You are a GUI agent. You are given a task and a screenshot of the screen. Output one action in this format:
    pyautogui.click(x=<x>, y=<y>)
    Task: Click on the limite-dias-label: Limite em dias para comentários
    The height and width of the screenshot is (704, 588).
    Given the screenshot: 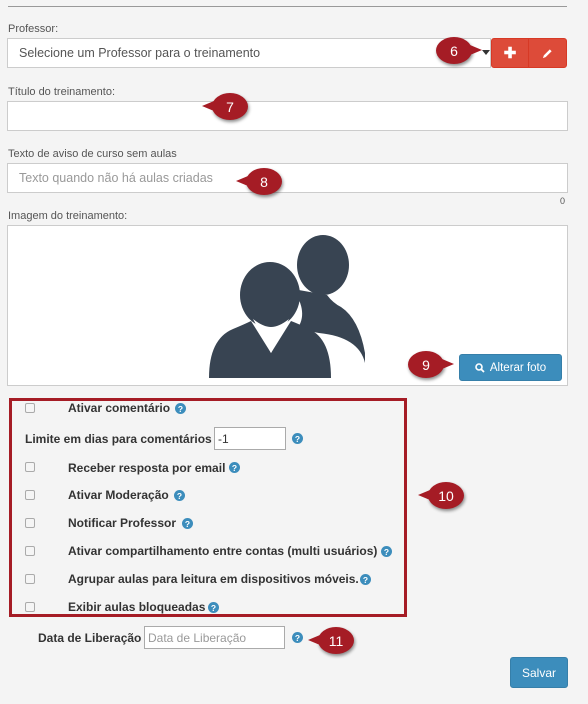 What is the action you would take?
    pyautogui.click(x=118, y=439)
    